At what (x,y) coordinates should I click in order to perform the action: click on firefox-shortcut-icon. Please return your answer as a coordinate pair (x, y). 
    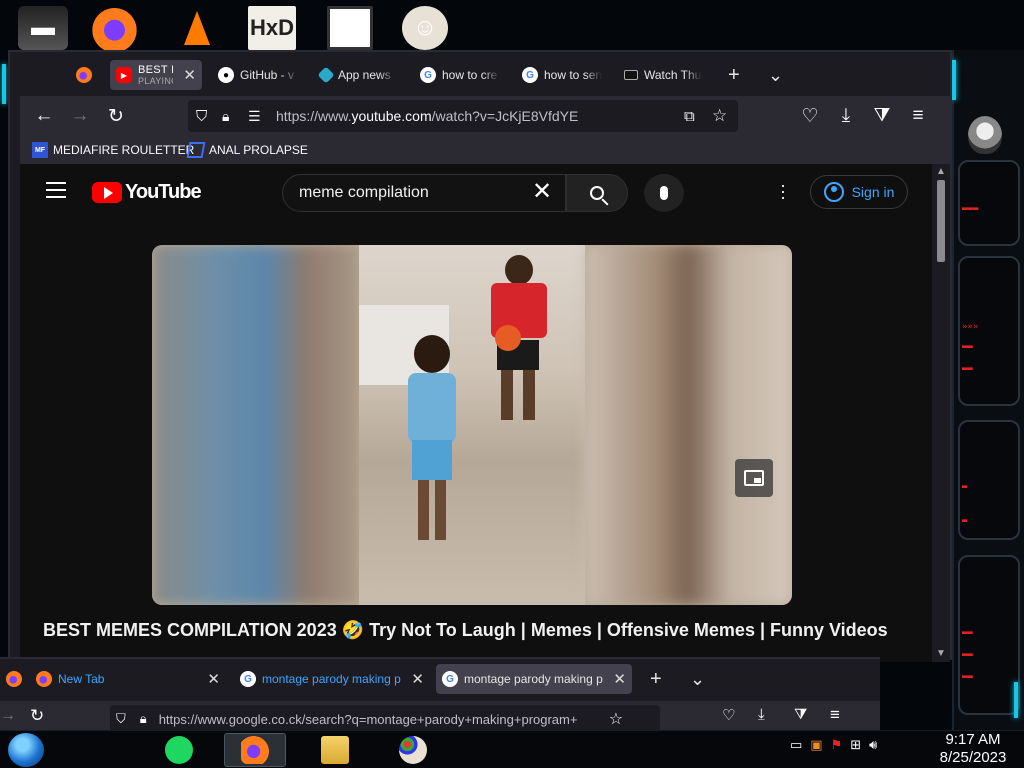
    Looking at the image, I should click on (117, 28).